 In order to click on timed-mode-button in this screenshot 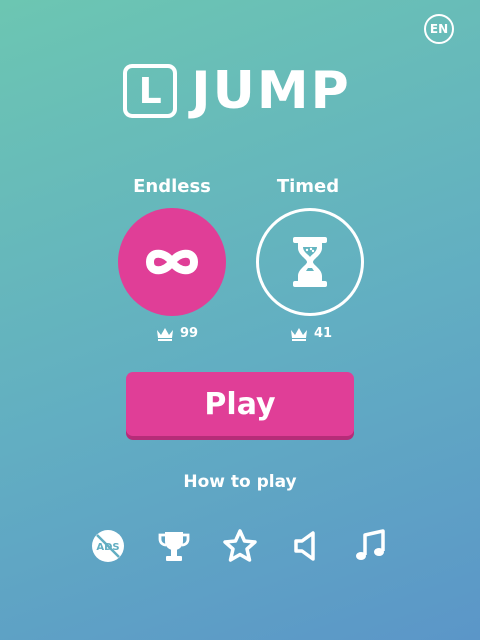, I will do `click(310, 262)`.